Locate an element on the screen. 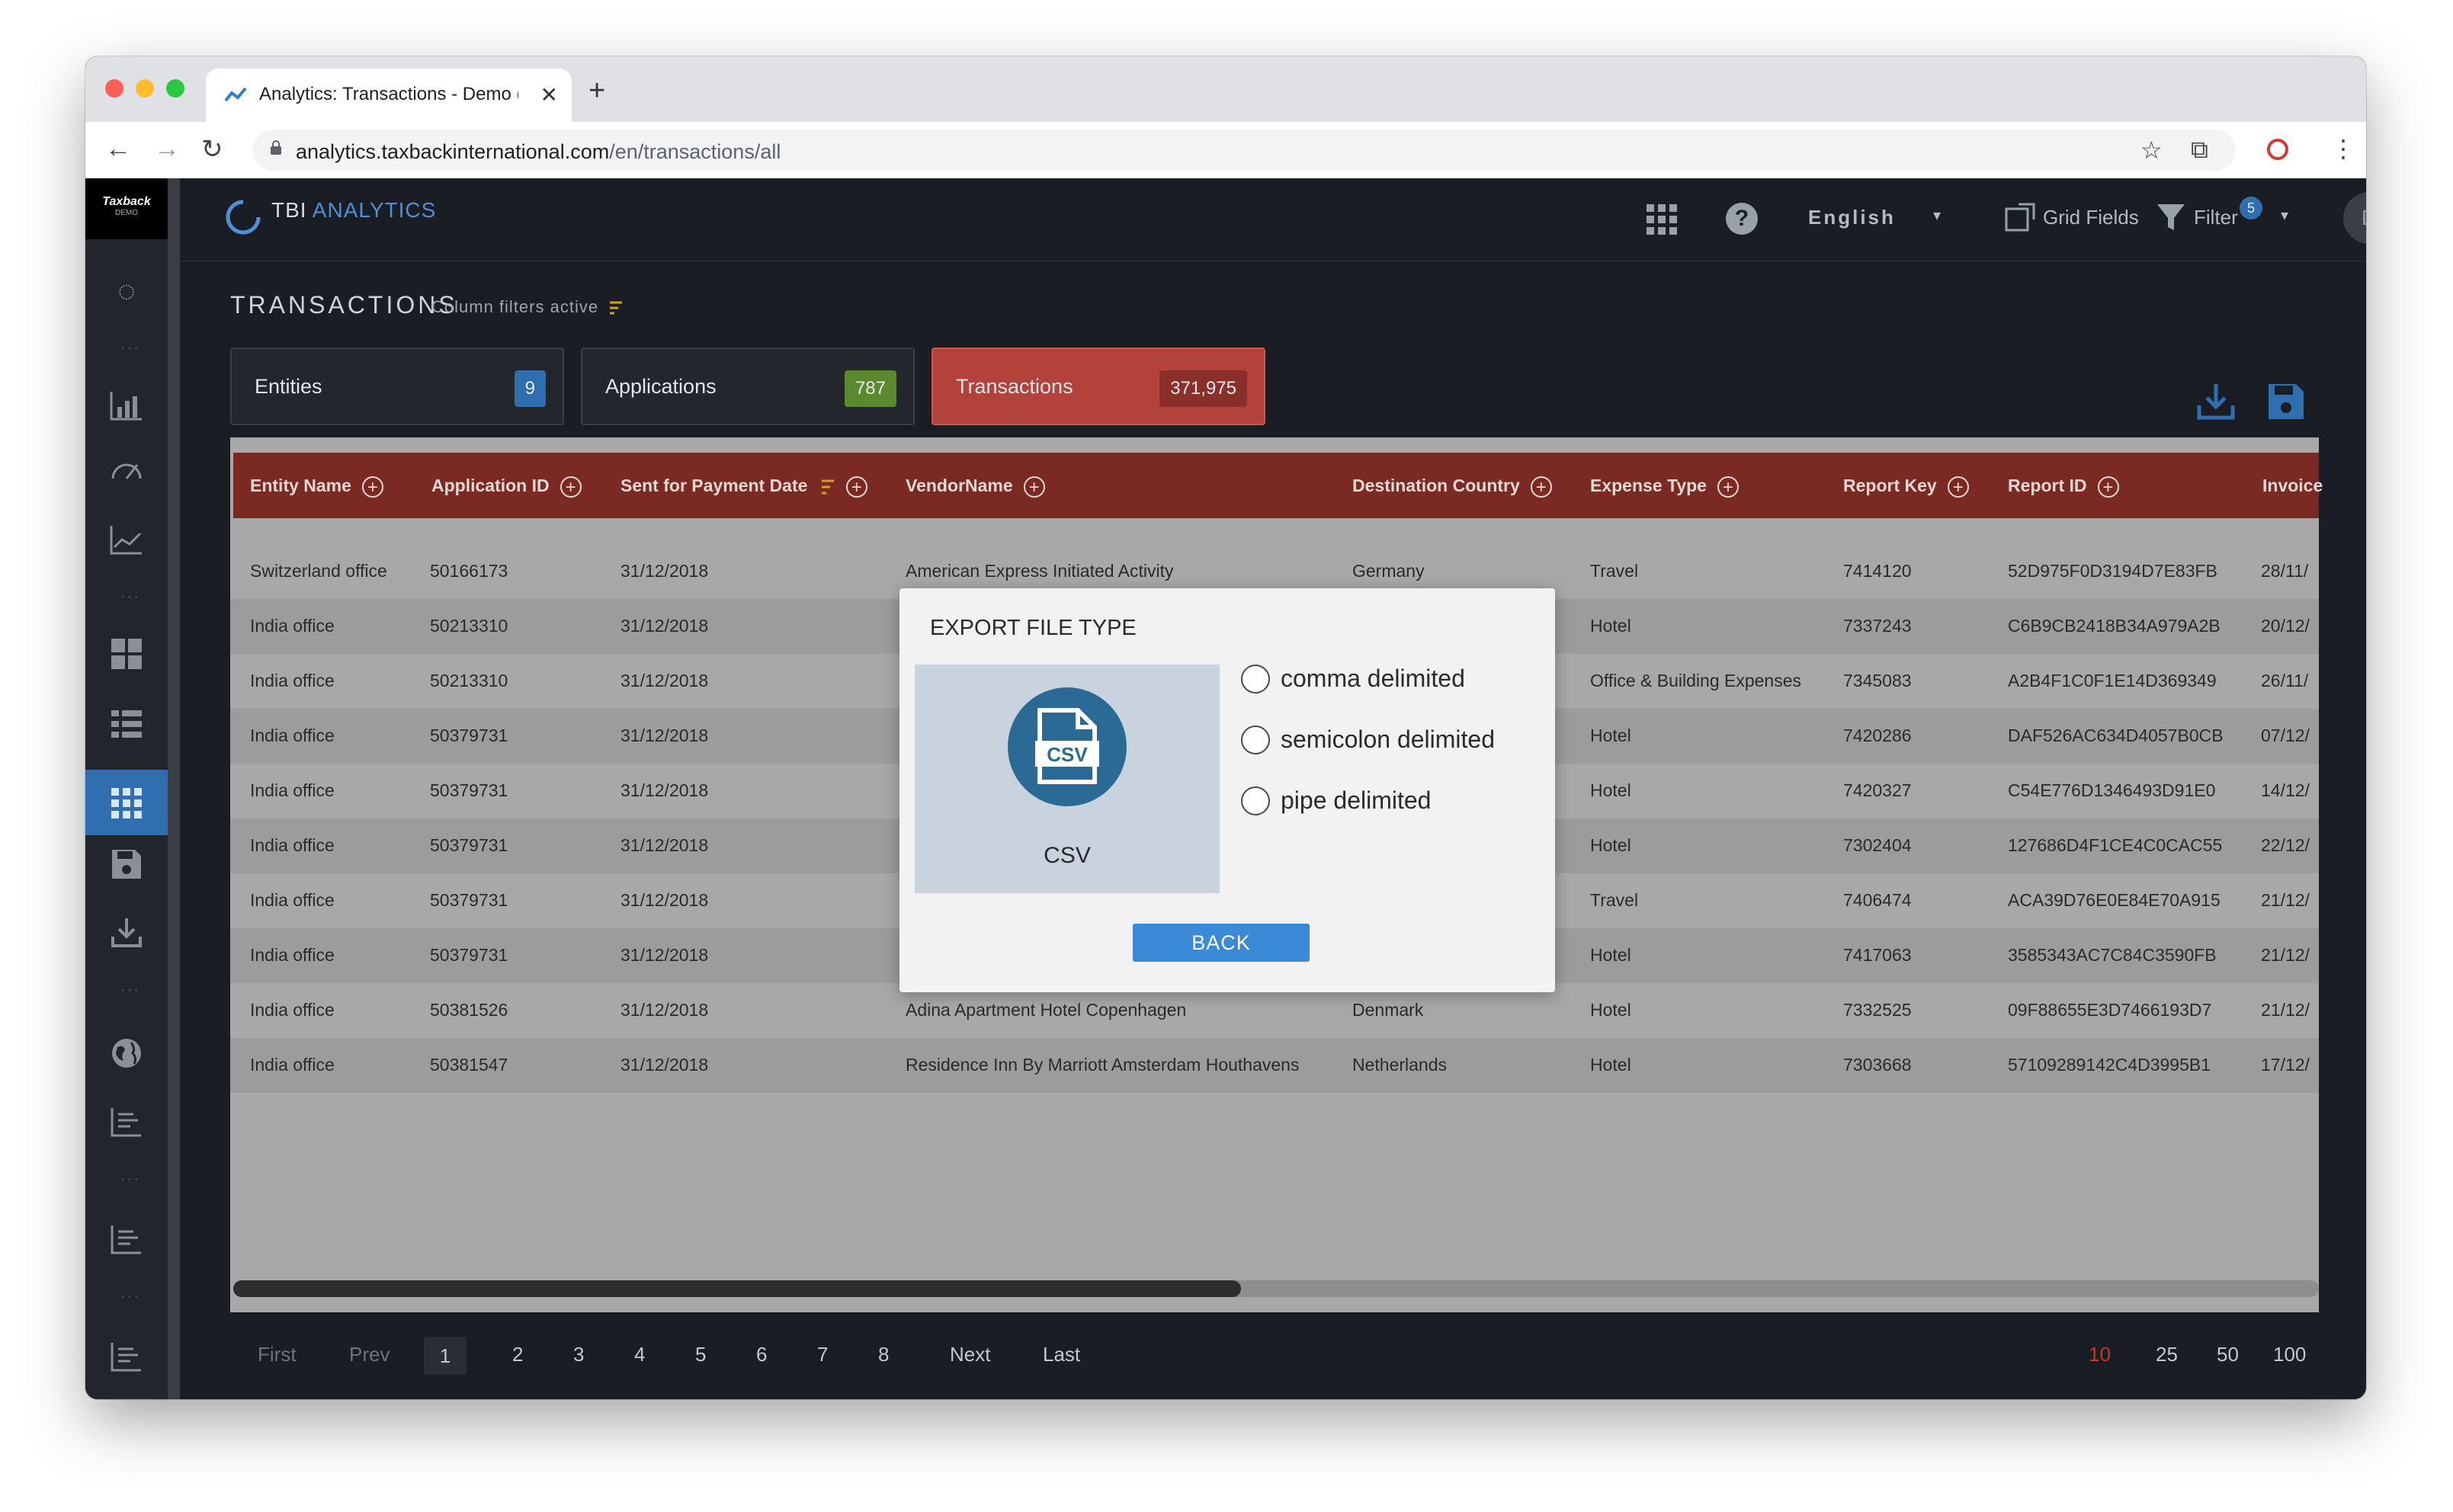 The width and height of the screenshot is (2453, 1512). forward-arrow-icon: → is located at coordinates (167, 149).